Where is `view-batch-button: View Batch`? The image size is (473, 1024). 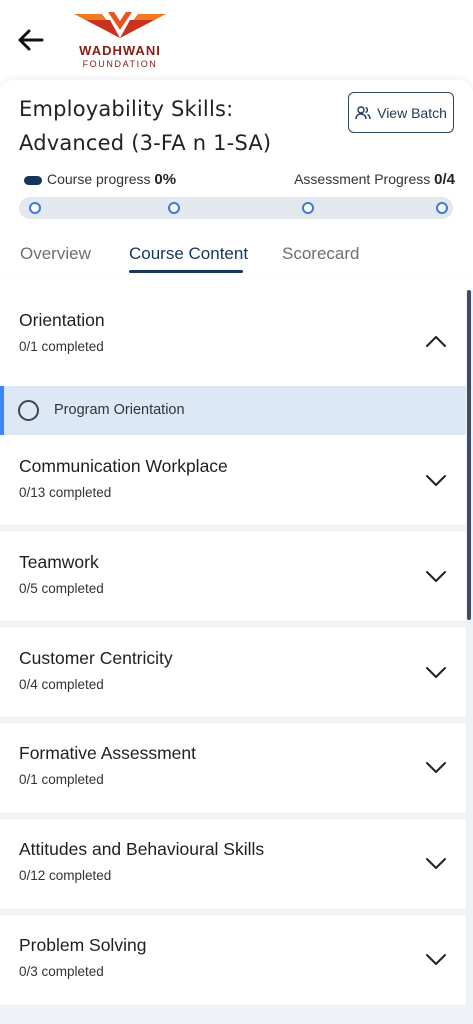
view-batch-button: View Batch is located at coordinates (401, 112).